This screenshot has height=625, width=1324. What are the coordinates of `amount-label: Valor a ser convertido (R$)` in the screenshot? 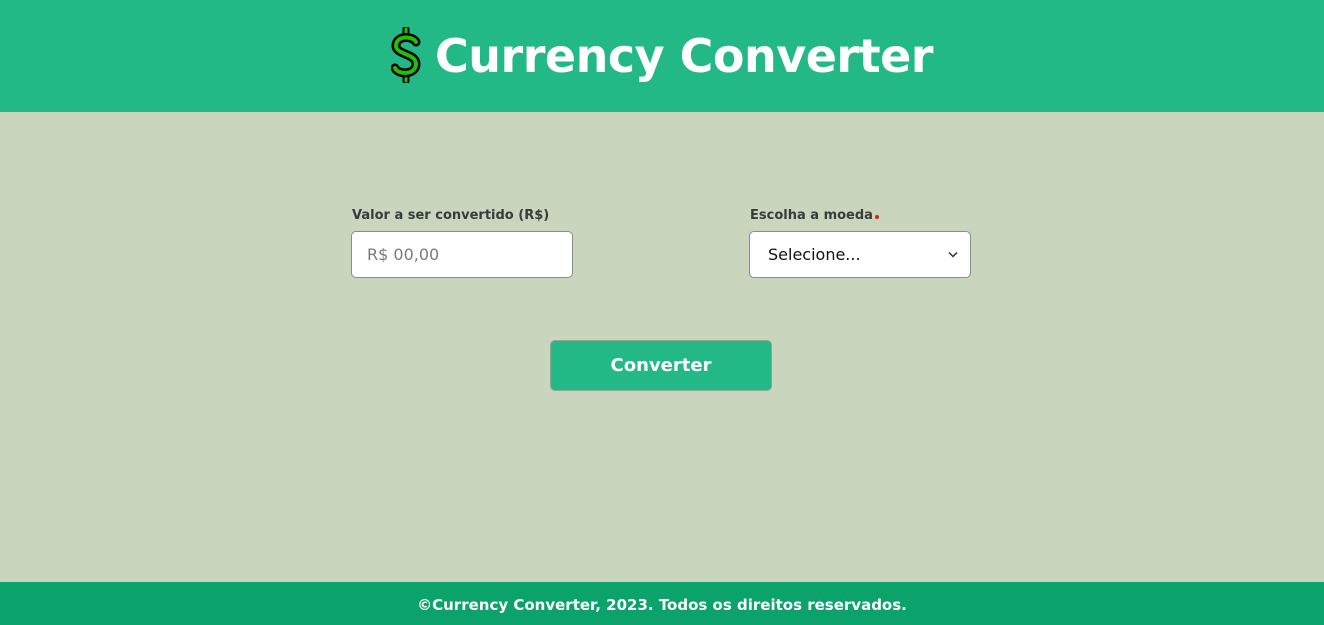 It's located at (451, 215).